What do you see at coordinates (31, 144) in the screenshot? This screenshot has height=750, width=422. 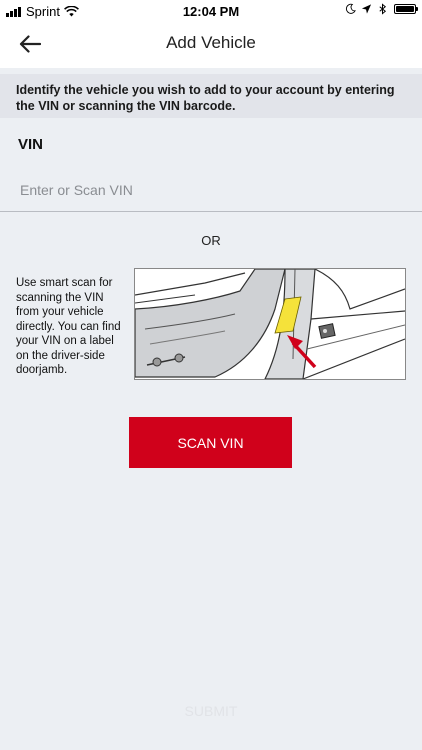 I see `vin-label: VIN` at bounding box center [31, 144].